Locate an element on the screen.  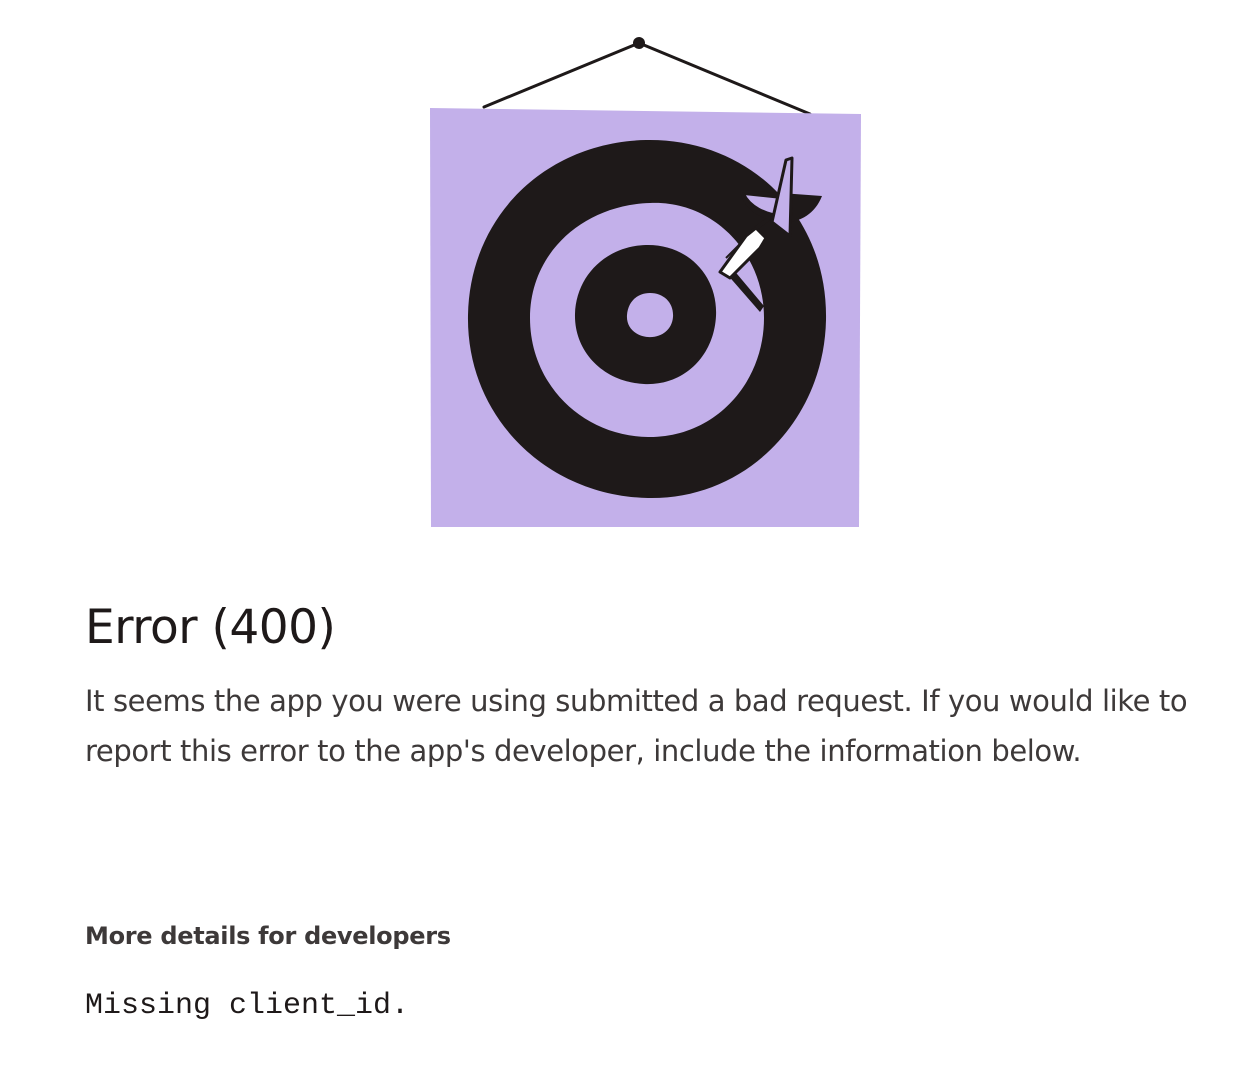
error-title: Error (400) is located at coordinates (210, 627).